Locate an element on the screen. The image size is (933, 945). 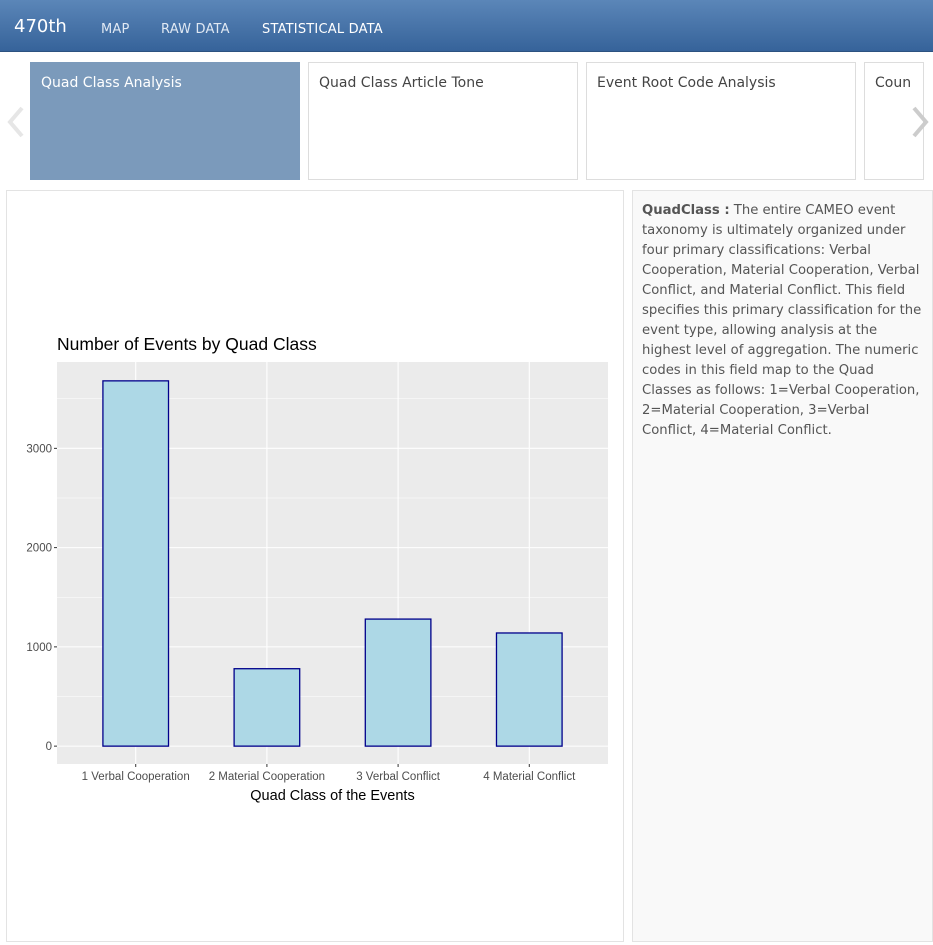
top-navbar: 470th MAP RAW DATA STATISTICAL DATA is located at coordinates (466, 26).